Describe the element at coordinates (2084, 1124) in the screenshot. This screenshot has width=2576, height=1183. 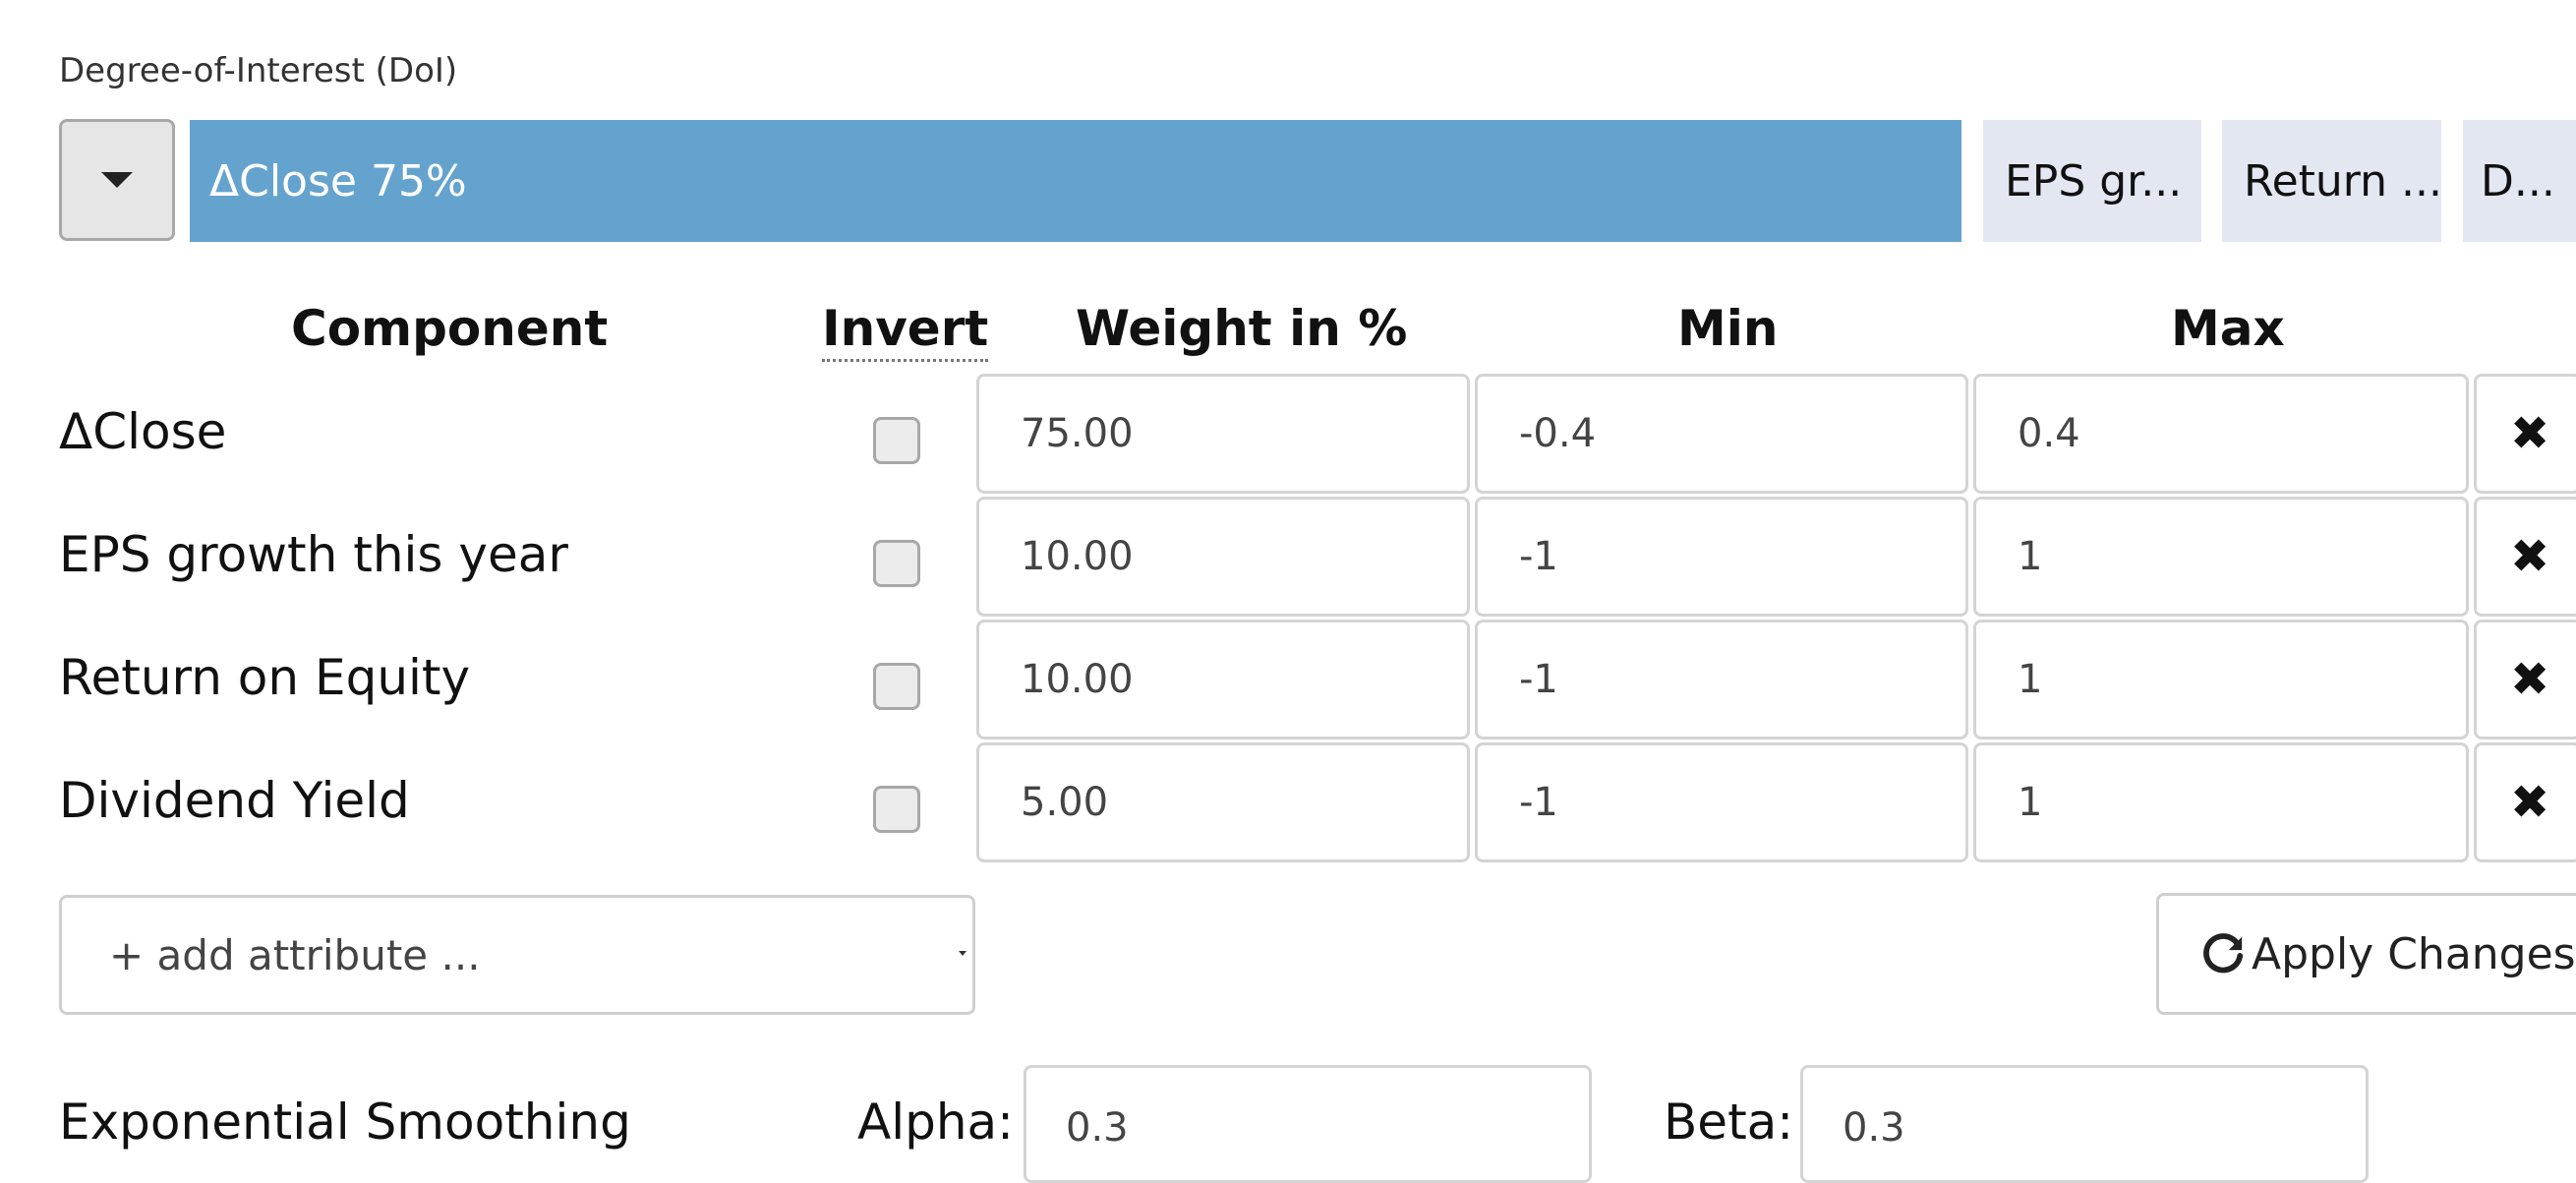
I see `beta-input: 0.3` at that location.